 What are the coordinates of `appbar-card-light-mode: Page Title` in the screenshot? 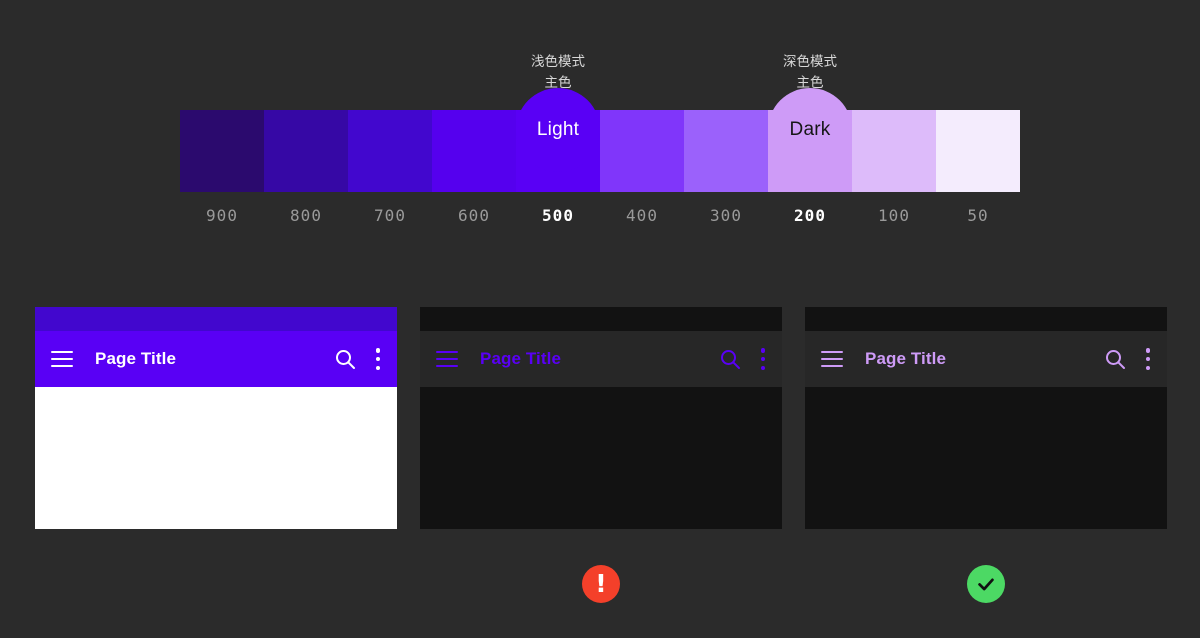 It's located at (216, 418).